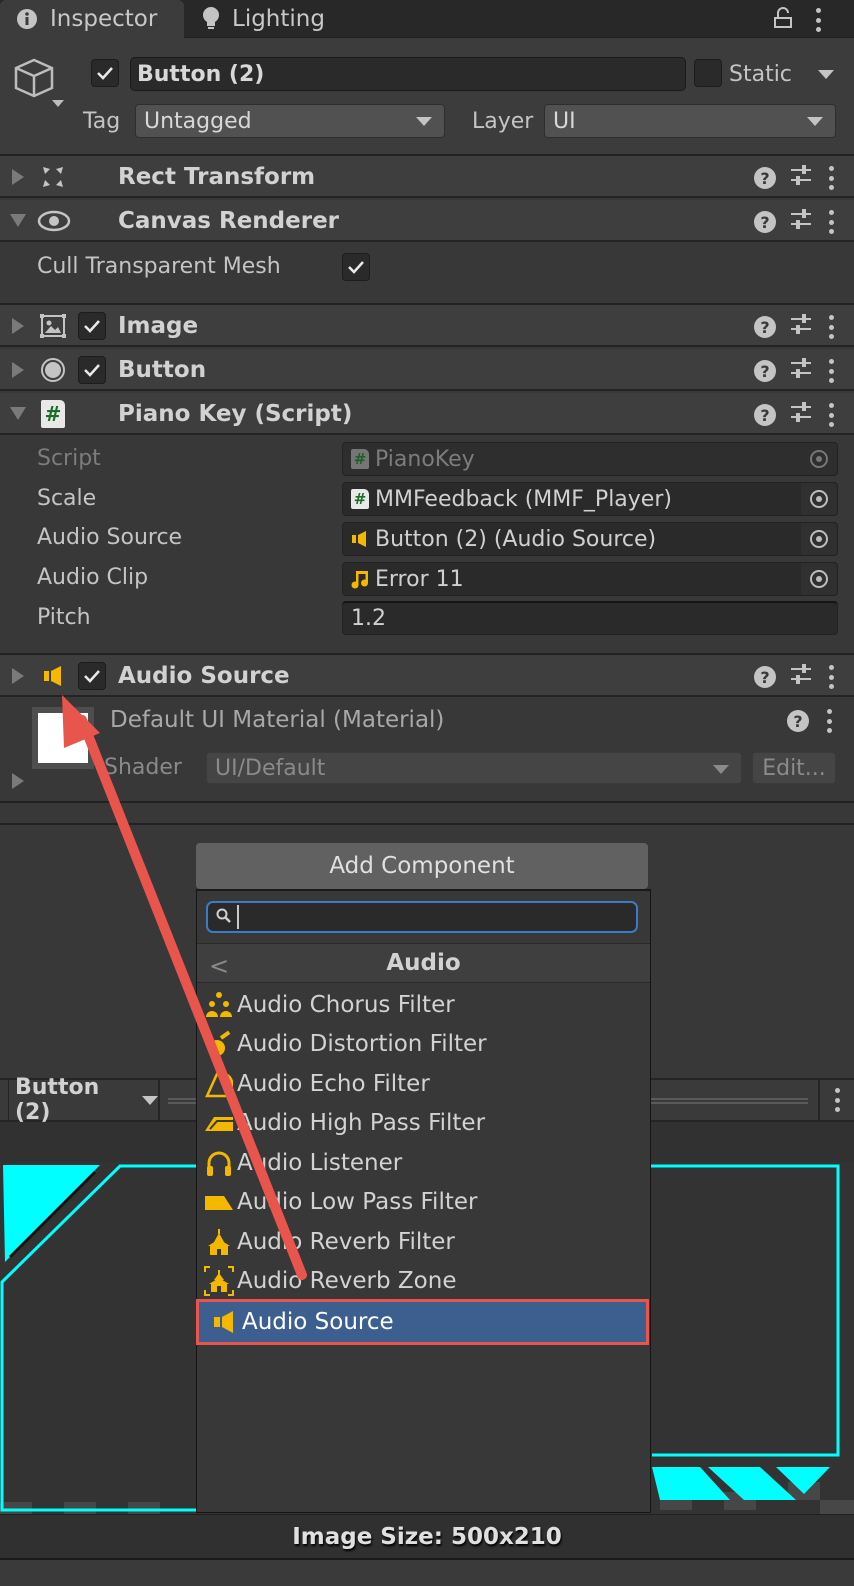 Image resolution: width=854 pixels, height=1586 pixels. I want to click on object-name-field: Button (2), so click(408, 74).